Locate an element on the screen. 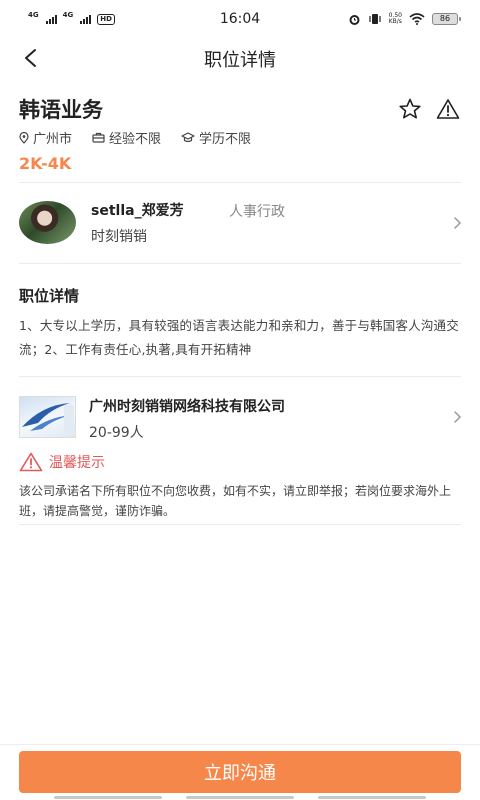 This screenshot has width=480, height=800. star-icon is located at coordinates (410, 108).